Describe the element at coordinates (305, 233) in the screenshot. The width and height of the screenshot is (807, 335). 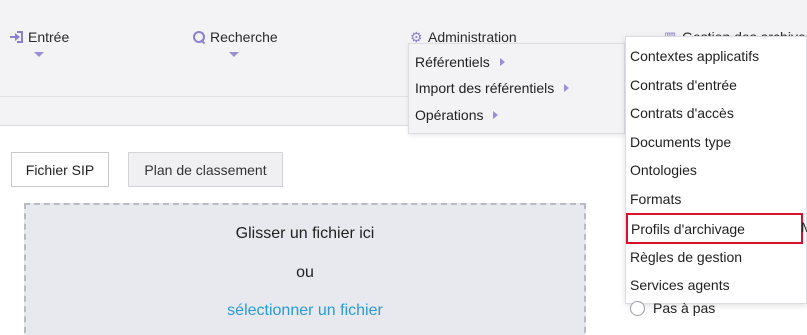
I see `dropzone-instruction: Glisser un fichier ici` at that location.